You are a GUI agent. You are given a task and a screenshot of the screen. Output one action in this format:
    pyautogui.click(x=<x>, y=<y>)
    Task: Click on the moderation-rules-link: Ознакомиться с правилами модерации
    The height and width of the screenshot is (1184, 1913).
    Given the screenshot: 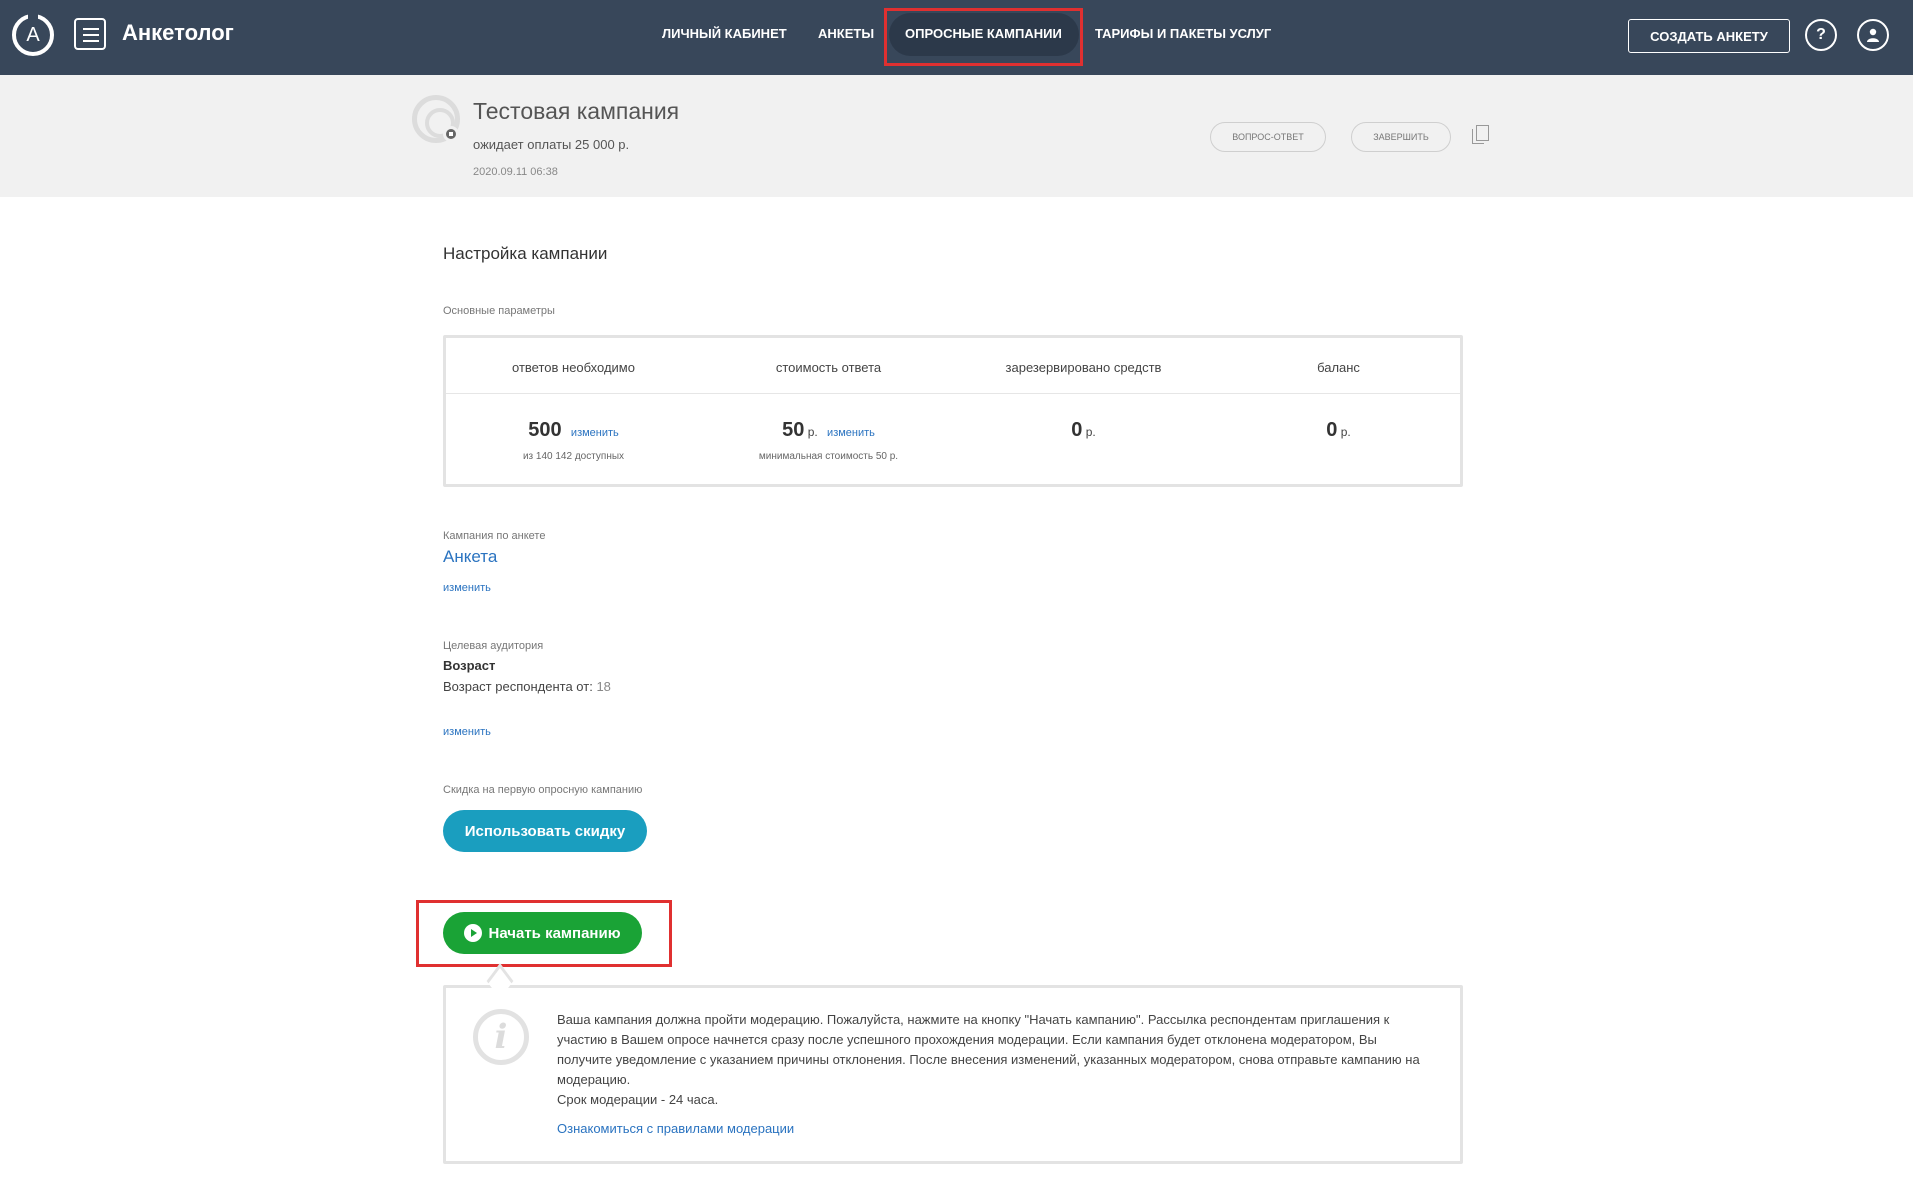 What is the action you would take?
    pyautogui.click(x=675, y=1128)
    